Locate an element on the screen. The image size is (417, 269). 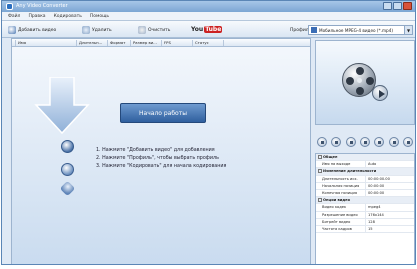
property-row: Длительность исх. 00:00:00.00 is located at coordinates (365, 179).